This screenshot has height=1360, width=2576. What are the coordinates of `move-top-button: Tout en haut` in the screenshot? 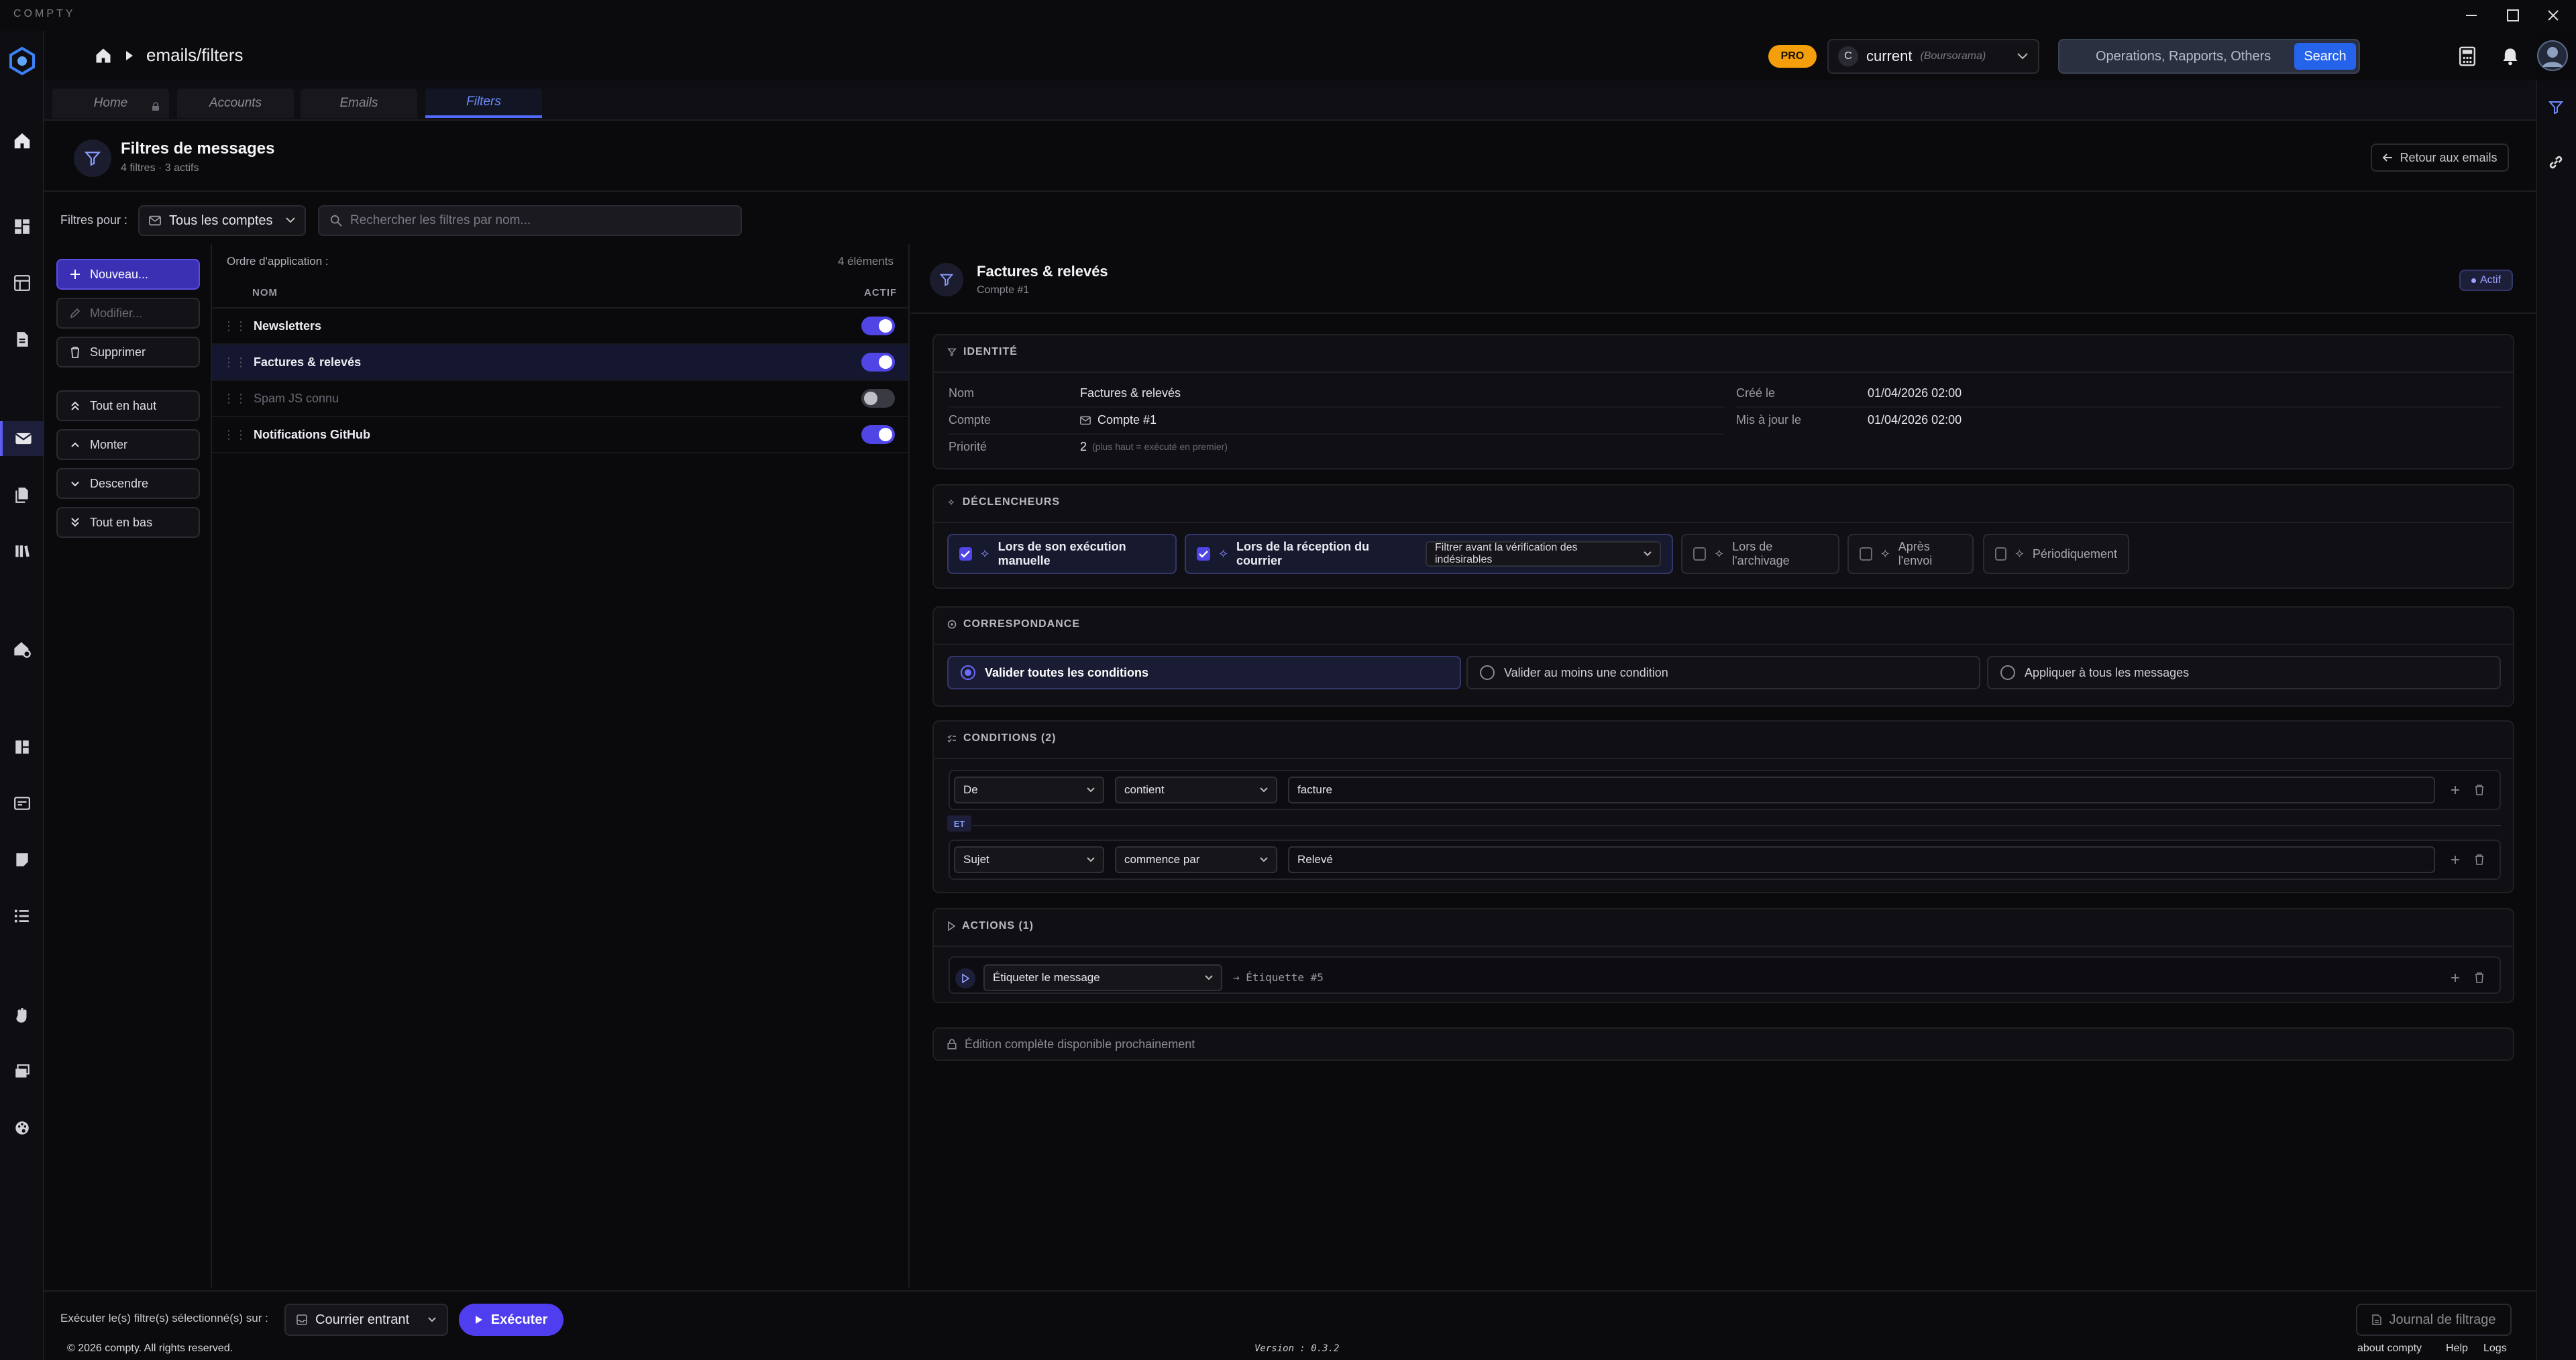 It's located at (128, 405).